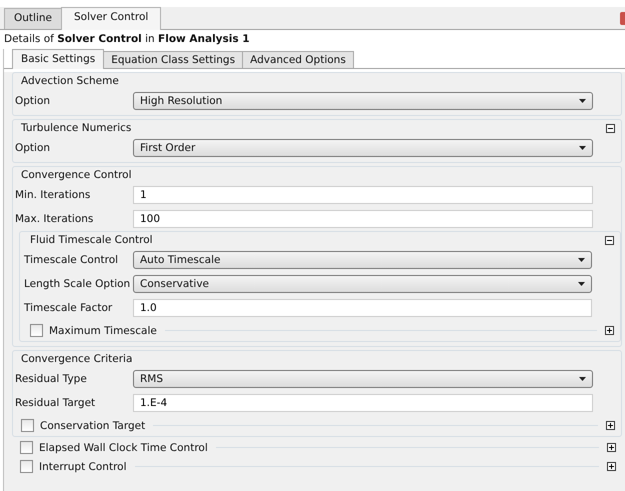 Image resolution: width=625 pixels, height=491 pixels. What do you see at coordinates (70, 81) in the screenshot?
I see `section-title: Advection Scheme` at bounding box center [70, 81].